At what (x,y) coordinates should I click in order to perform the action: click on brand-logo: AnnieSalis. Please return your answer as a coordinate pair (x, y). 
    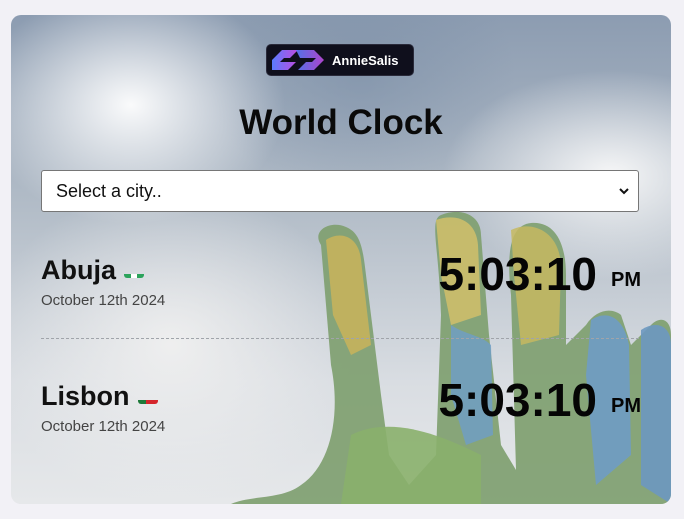
    Looking at the image, I should click on (340, 60).